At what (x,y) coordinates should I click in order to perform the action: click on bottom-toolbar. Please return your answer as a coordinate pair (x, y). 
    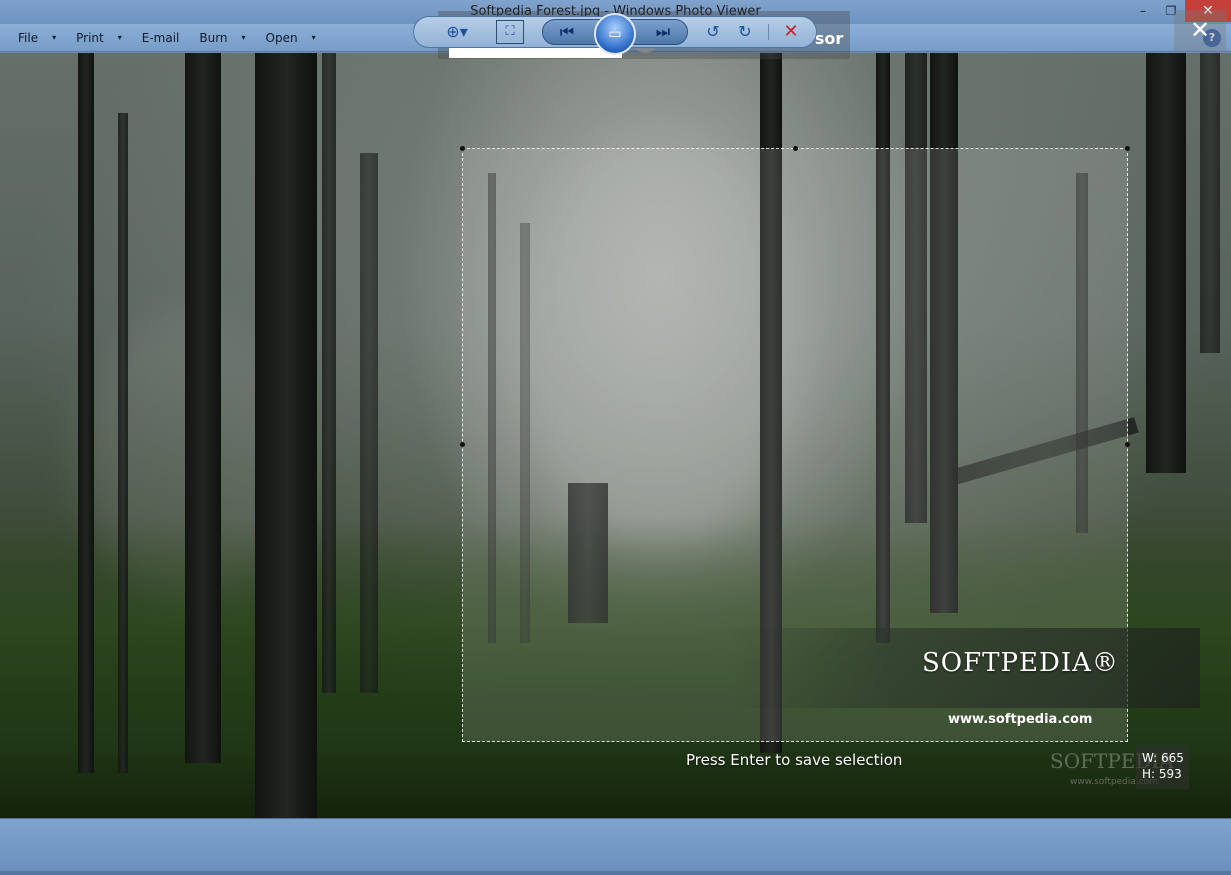
    Looking at the image, I should click on (615, 846).